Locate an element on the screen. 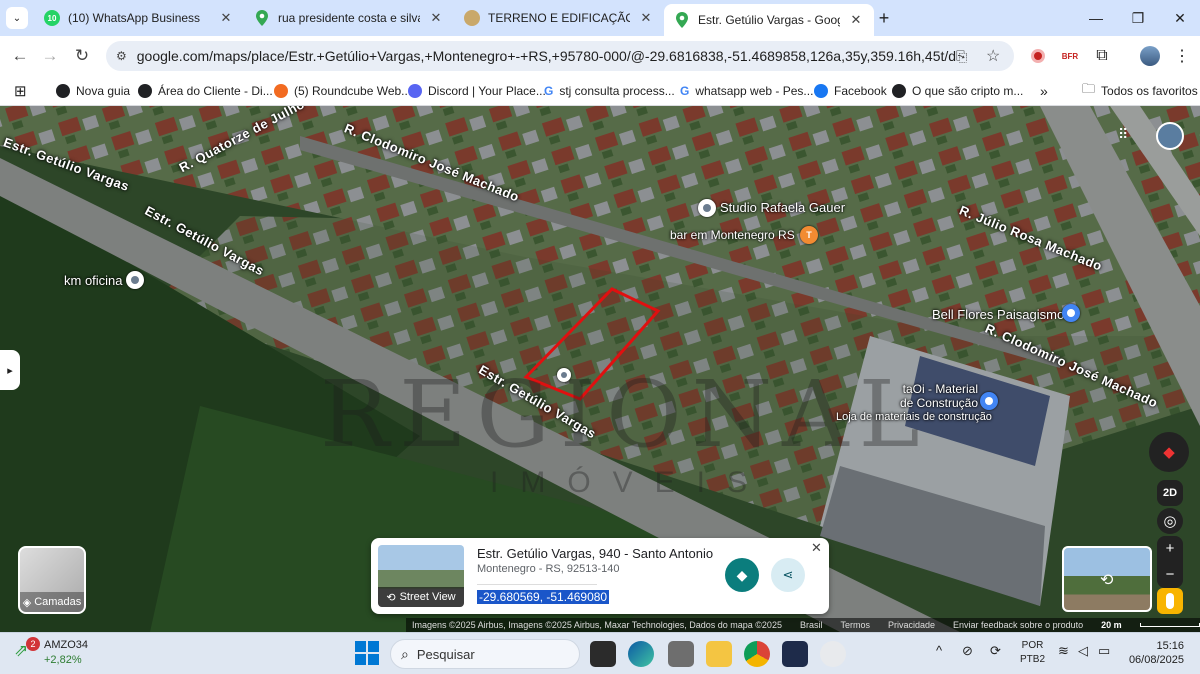 This screenshot has width=1200, height=674. region-link: Brasil is located at coordinates (811, 625).